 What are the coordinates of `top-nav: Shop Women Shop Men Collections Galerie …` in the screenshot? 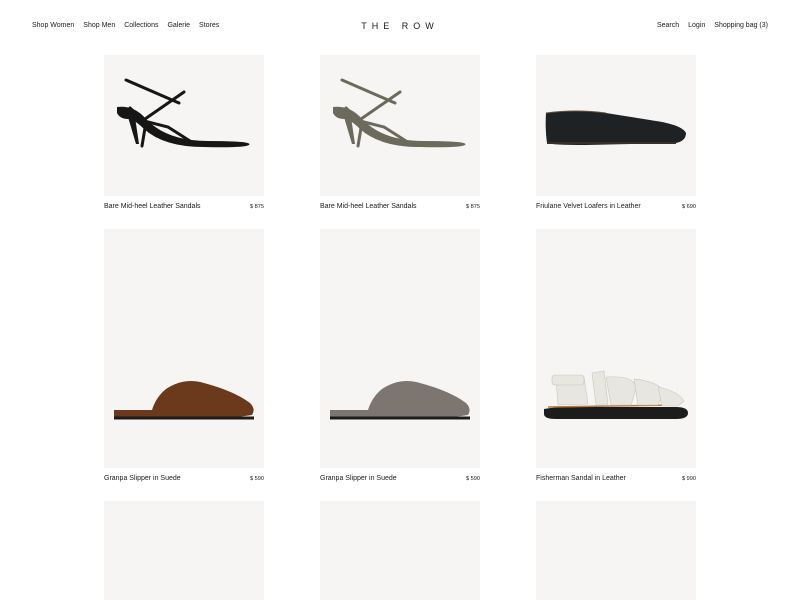 It's located at (400, 28).